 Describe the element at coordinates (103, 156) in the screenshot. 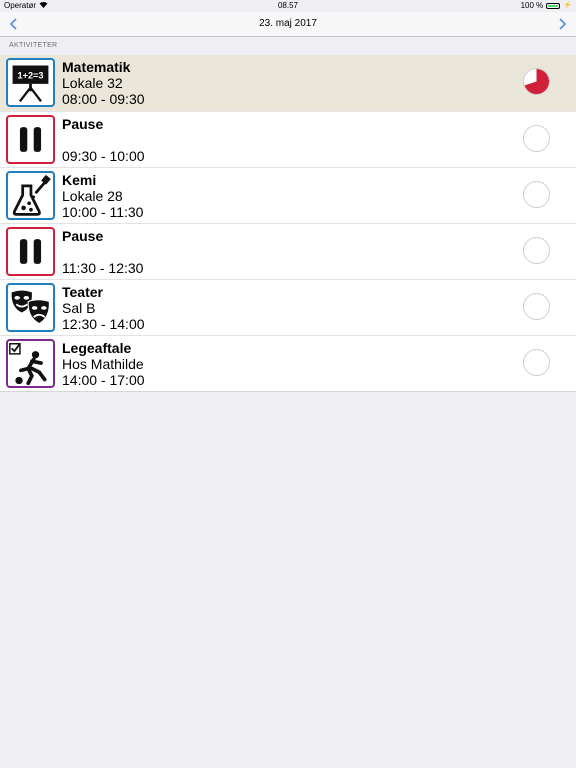

I see `activity-time: 09:30 - 10:00` at that location.